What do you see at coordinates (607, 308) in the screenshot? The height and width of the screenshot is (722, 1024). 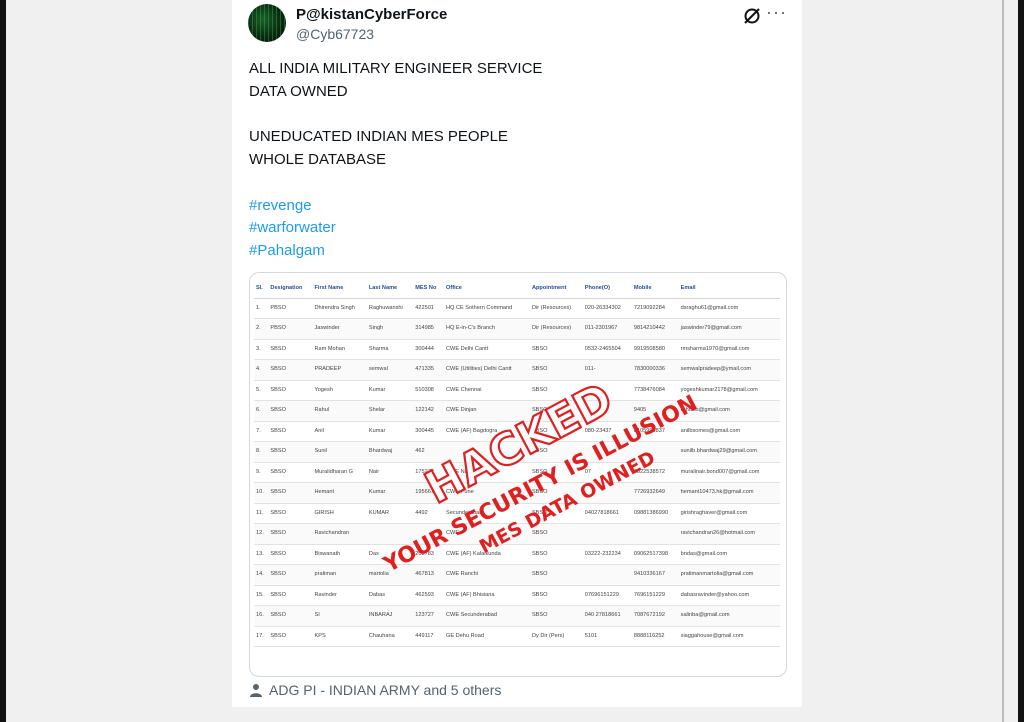 I see `table-cell: 020-26334302` at bounding box center [607, 308].